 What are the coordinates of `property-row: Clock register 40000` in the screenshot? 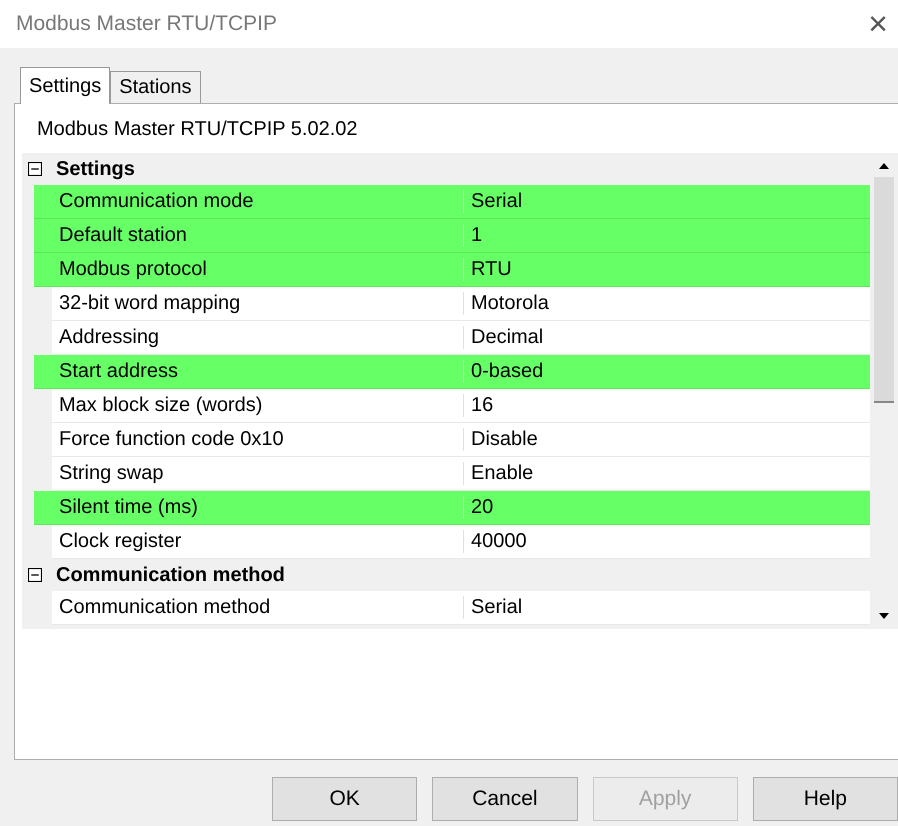 It's located at (461, 542).